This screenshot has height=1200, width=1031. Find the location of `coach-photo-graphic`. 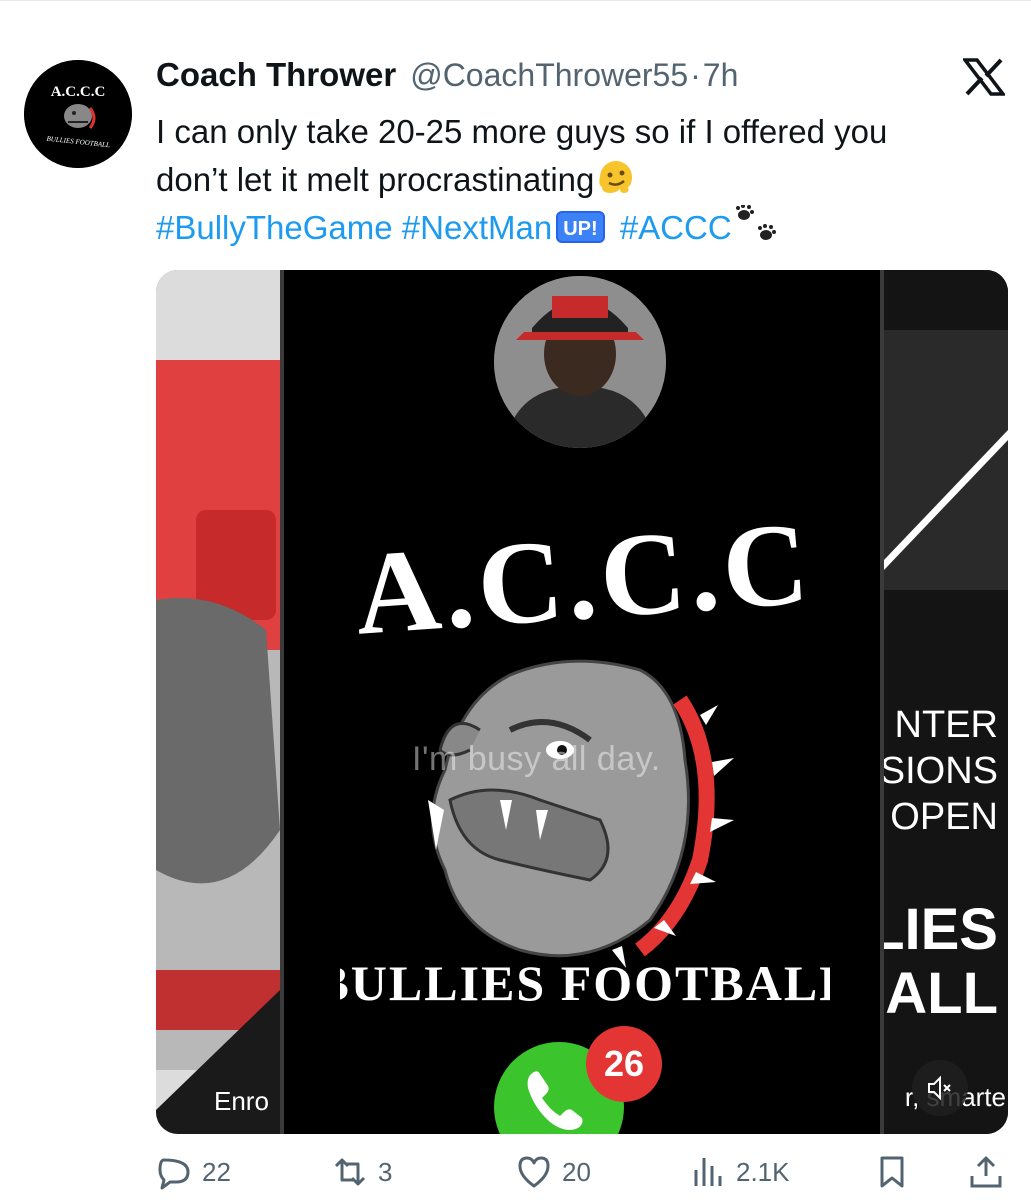

coach-photo-graphic is located at coordinates (580, 362).